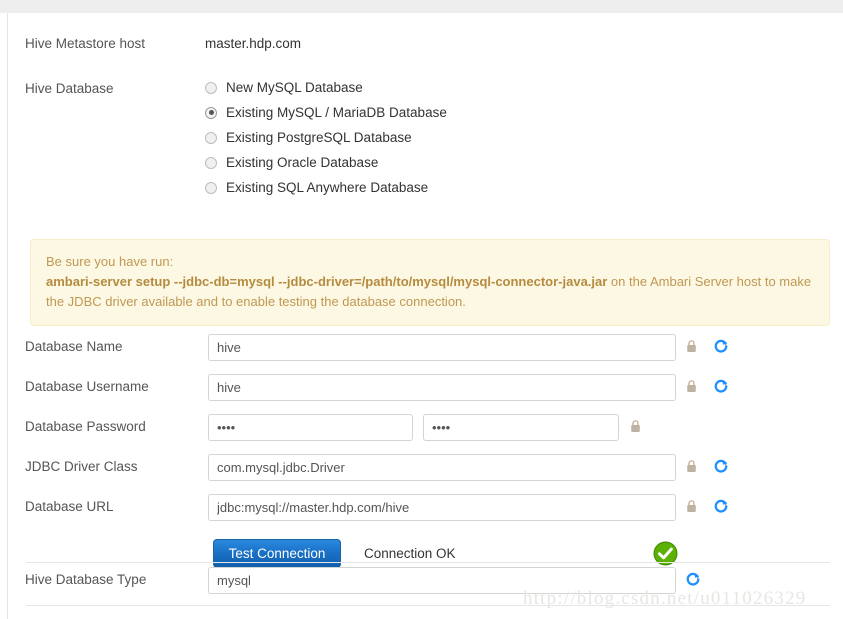 Image resolution: width=843 pixels, height=619 pixels. I want to click on radio-circle-selected-icon, so click(211, 112).